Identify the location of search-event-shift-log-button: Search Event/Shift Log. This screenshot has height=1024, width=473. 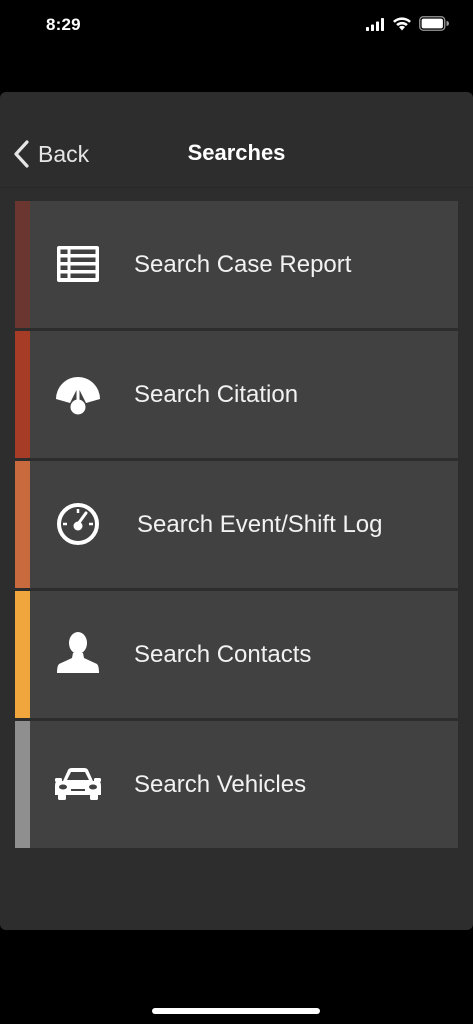
(236, 524).